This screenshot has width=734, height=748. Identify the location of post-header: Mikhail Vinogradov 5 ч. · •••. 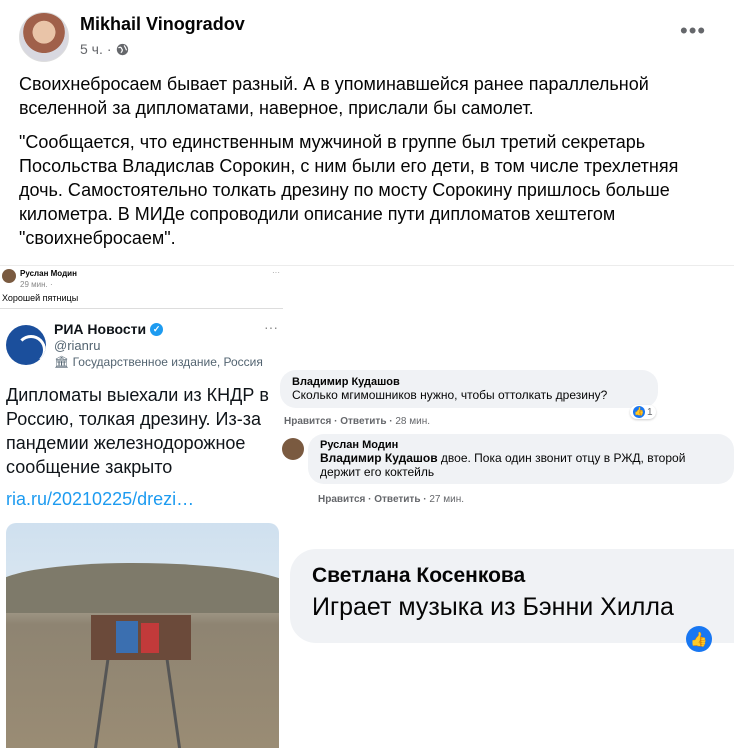
(367, 35).